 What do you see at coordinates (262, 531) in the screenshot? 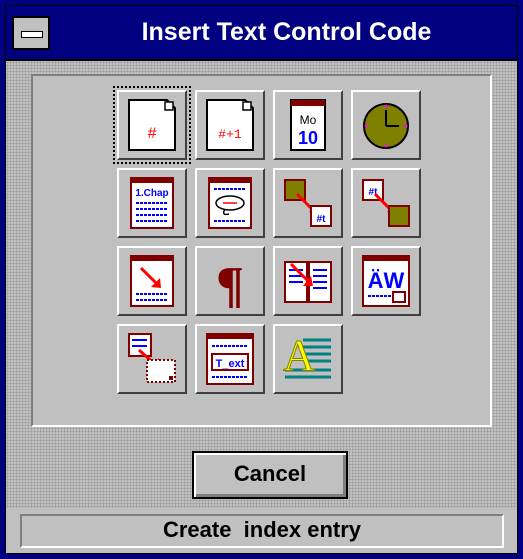
I see `status-bar: Create index entry` at bounding box center [262, 531].